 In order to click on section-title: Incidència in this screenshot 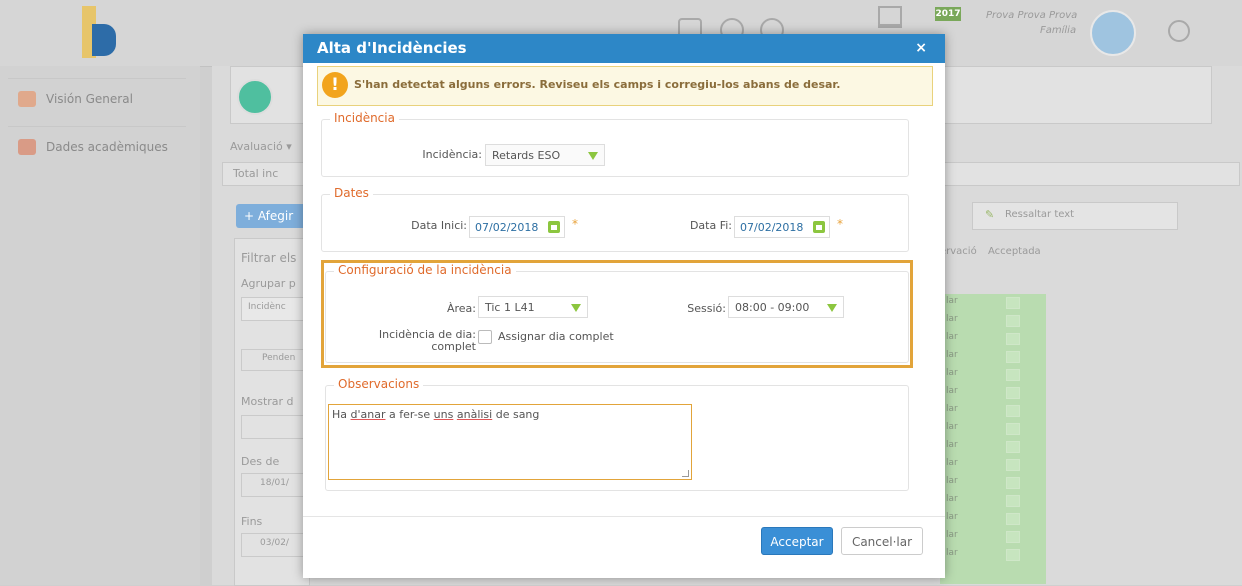, I will do `click(364, 118)`.